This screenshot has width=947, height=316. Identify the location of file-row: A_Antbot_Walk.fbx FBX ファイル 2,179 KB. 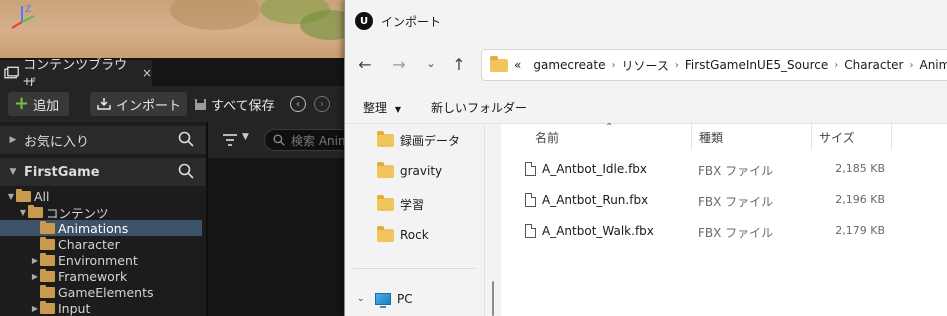
(724, 231).